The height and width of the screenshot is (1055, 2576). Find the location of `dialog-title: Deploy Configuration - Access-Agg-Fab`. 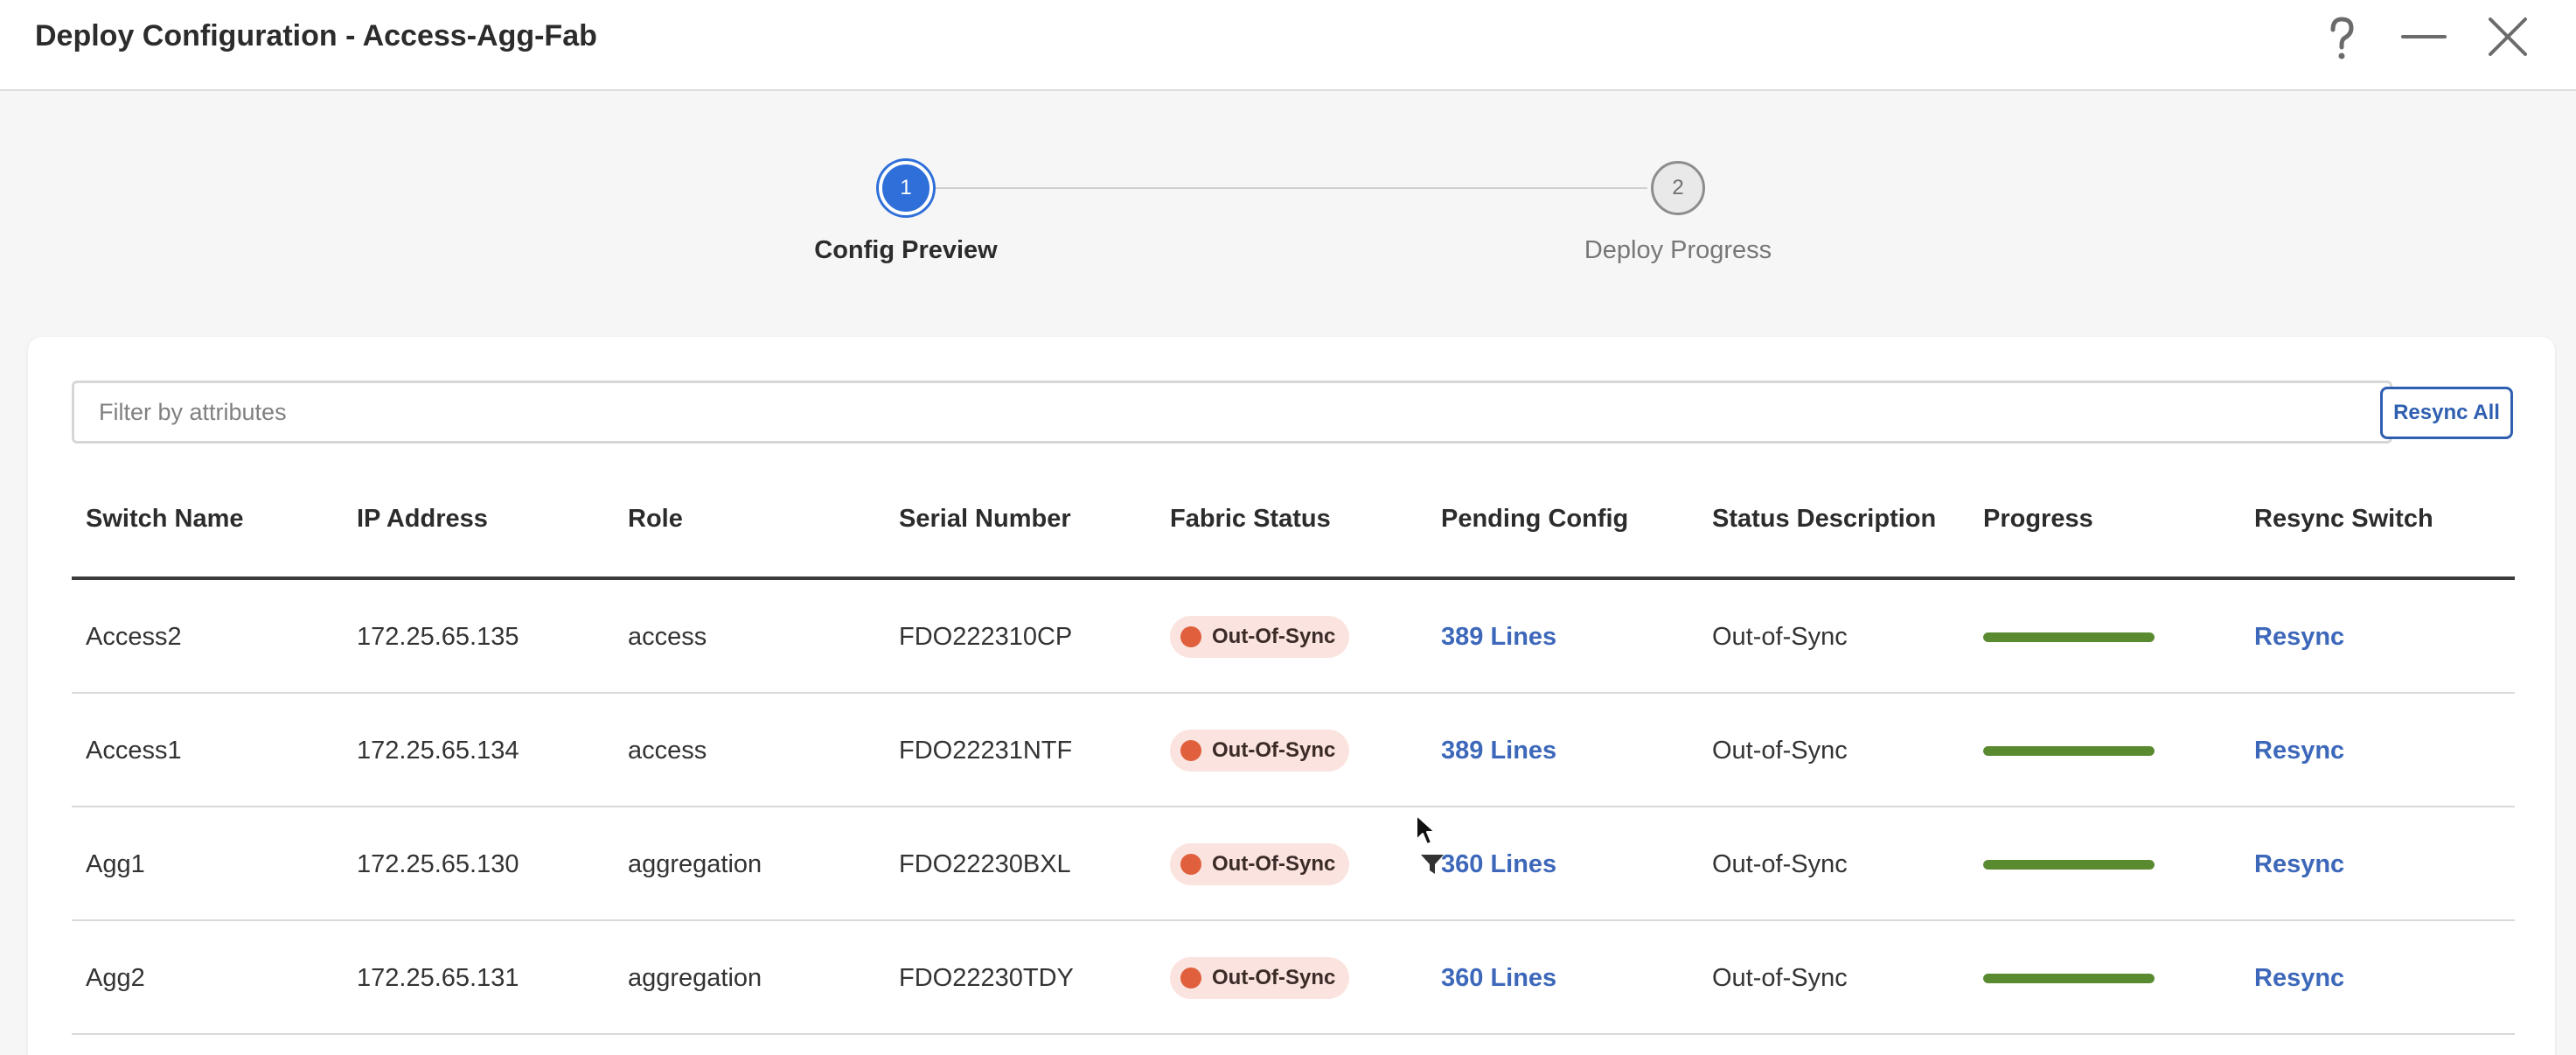

dialog-title: Deploy Configuration - Access-Agg-Fab is located at coordinates (316, 35).